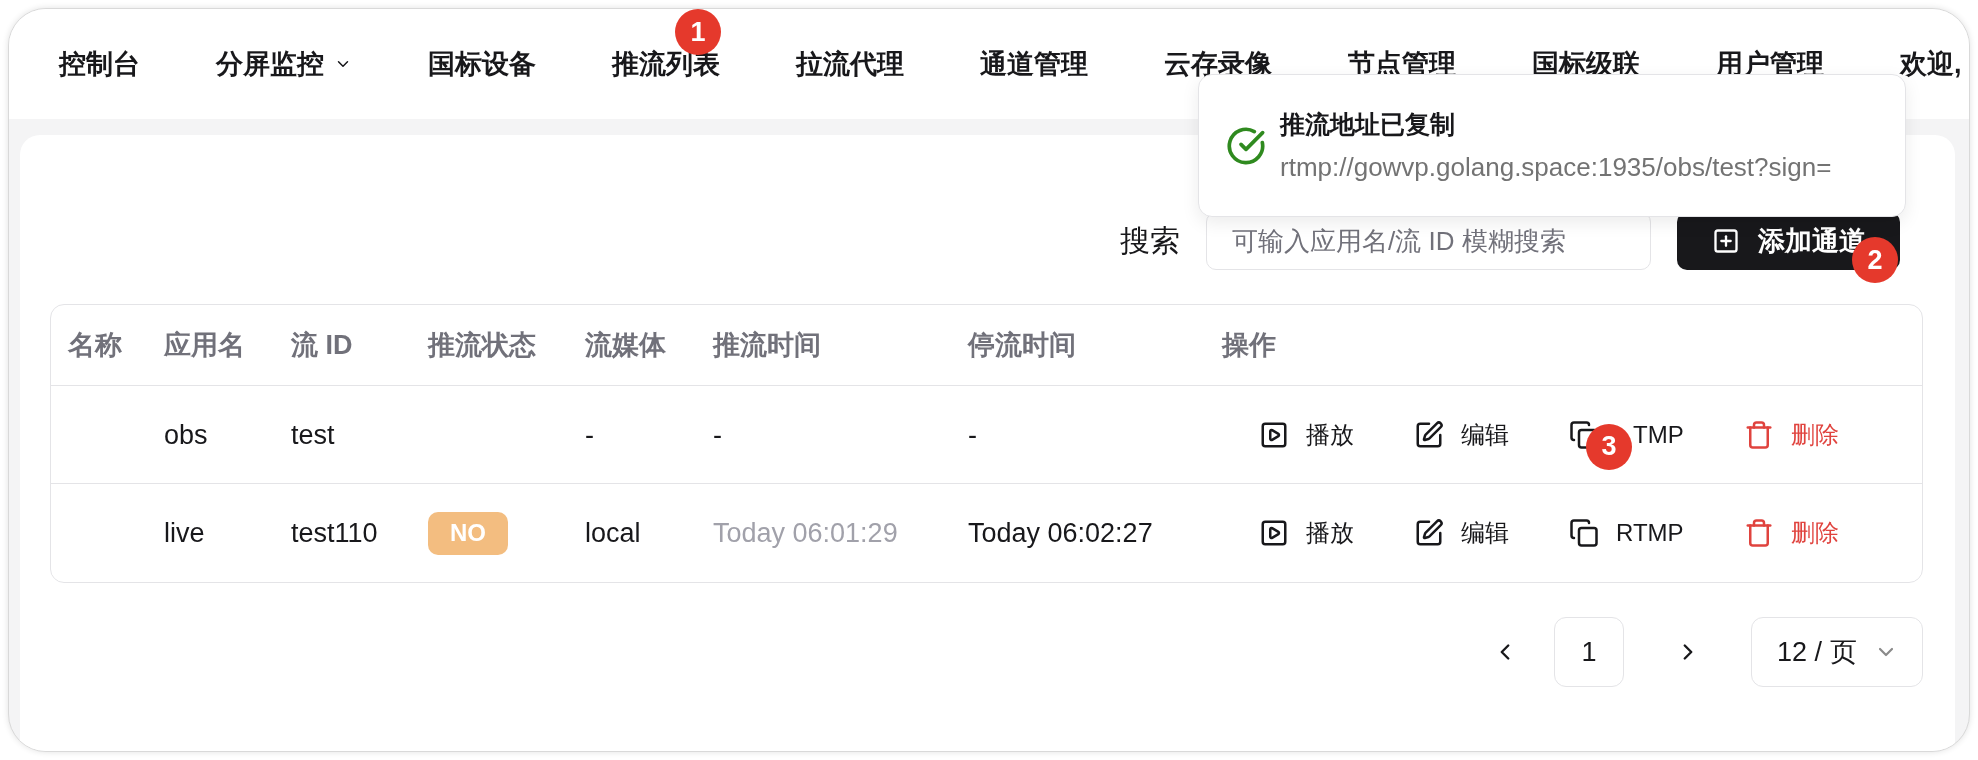  I want to click on table-cell: test110, so click(334, 533).